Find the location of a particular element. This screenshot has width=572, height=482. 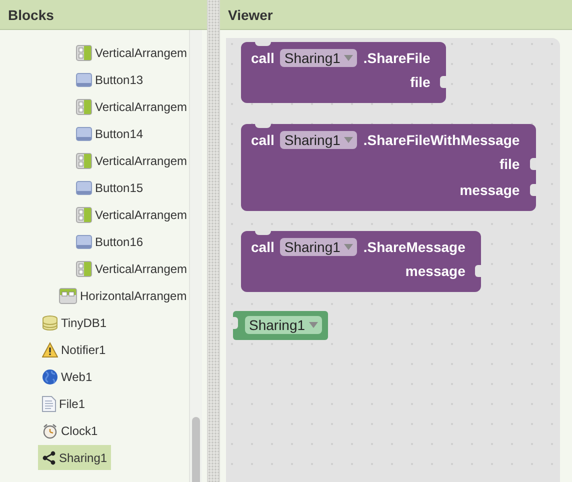

warning-icon is located at coordinates (50, 350).